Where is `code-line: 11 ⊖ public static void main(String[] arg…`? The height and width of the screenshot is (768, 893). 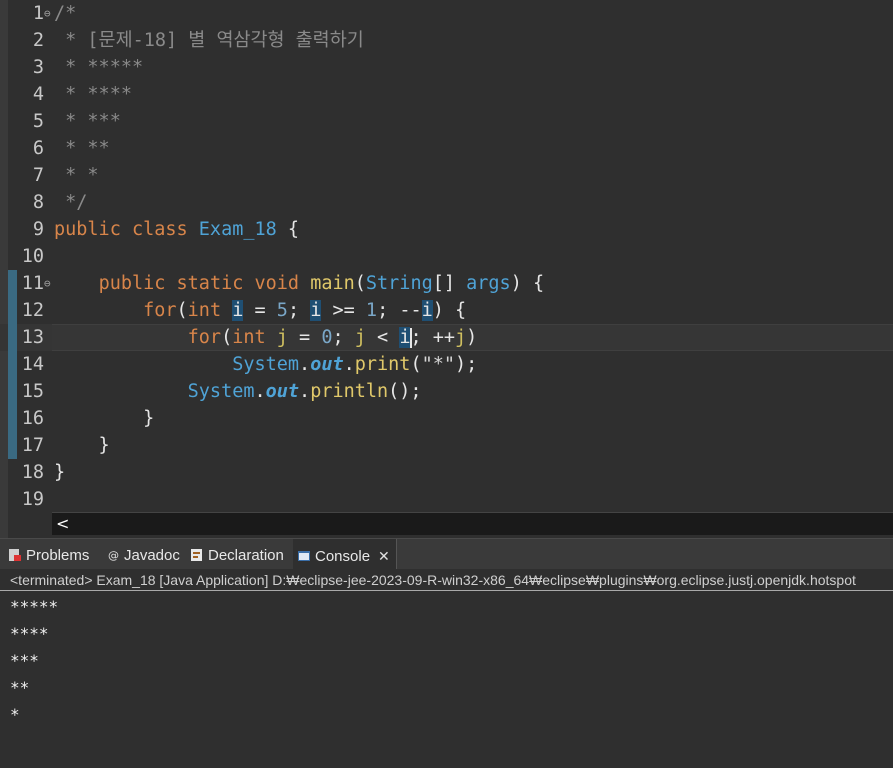 code-line: 11 ⊖ public static void main(String[] arg… is located at coordinates (446, 283).